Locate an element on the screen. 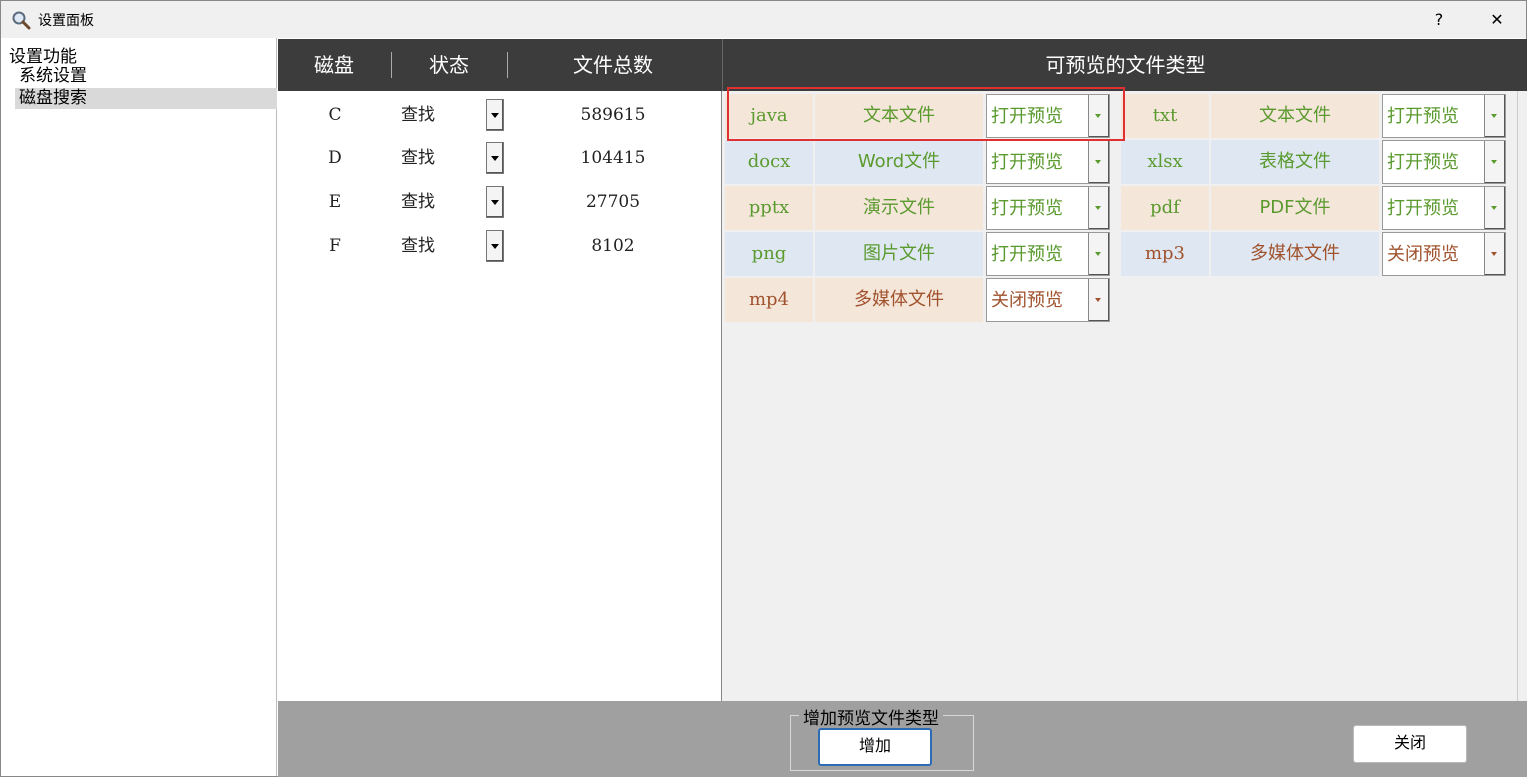 The image size is (1527, 777). header-disk: 磁盘 is located at coordinates (334, 65).